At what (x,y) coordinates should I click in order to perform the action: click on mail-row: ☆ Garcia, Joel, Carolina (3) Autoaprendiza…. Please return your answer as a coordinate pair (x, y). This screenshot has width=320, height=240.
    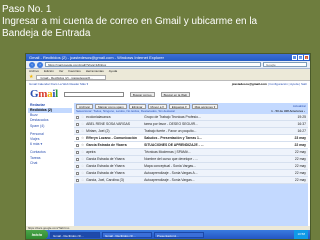
    Looking at the image, I should click on (191, 180).